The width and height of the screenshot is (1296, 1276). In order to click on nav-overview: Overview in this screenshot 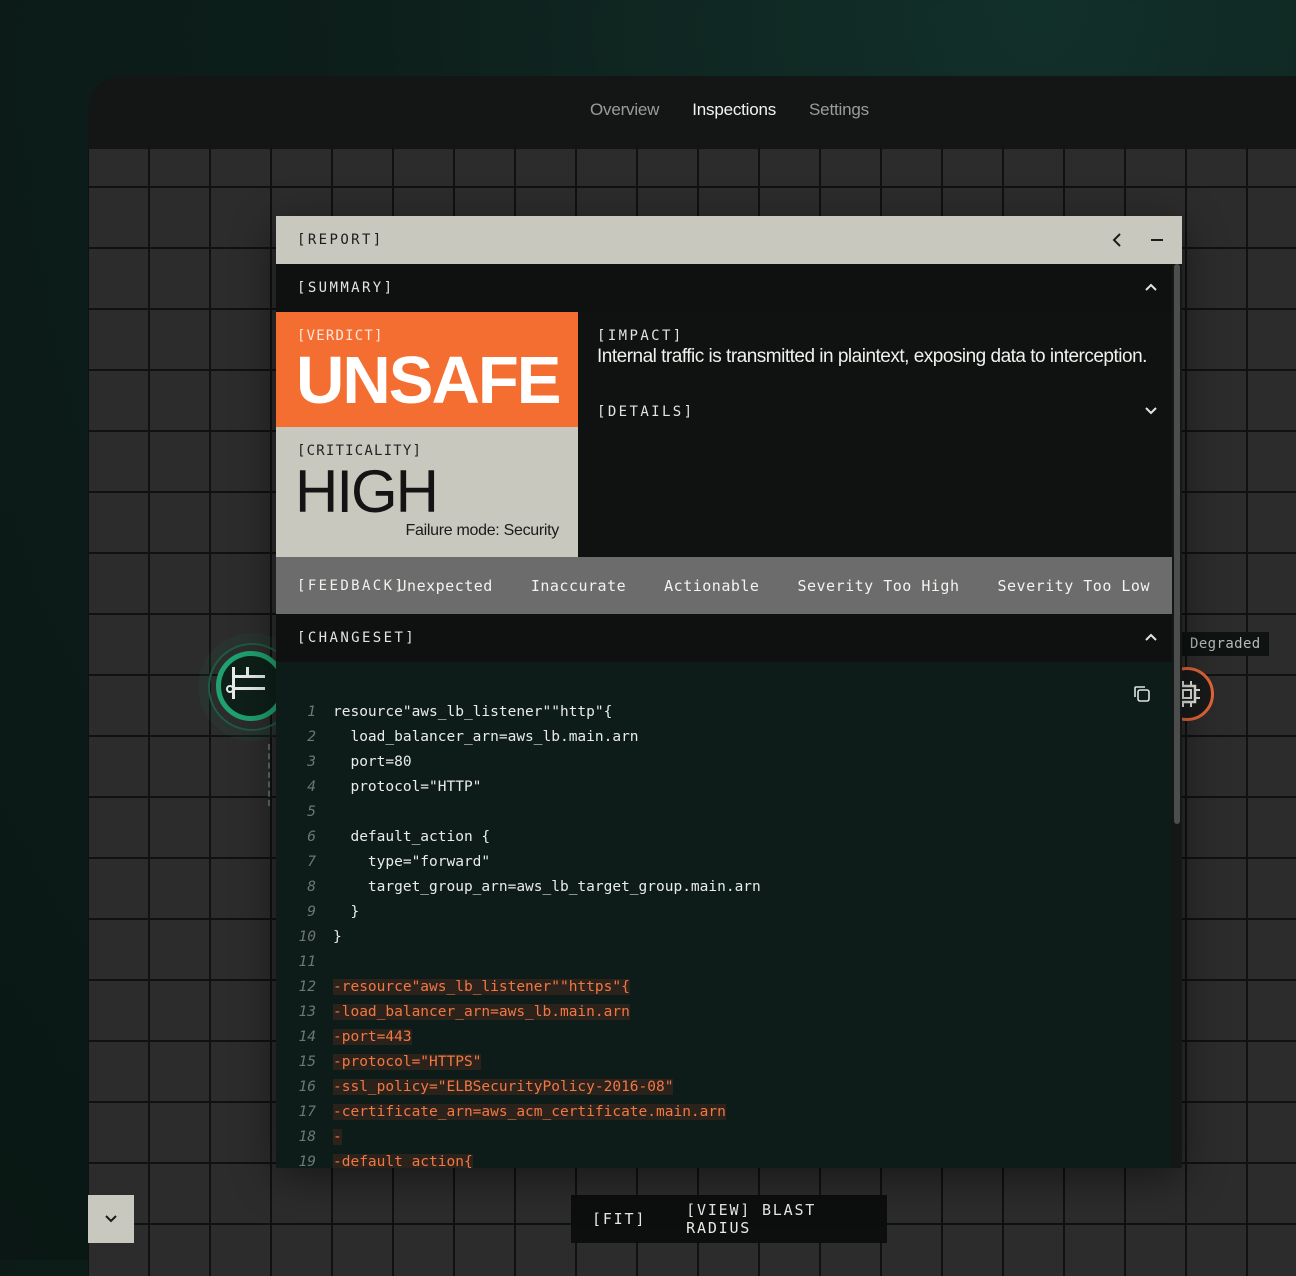, I will do `click(624, 110)`.